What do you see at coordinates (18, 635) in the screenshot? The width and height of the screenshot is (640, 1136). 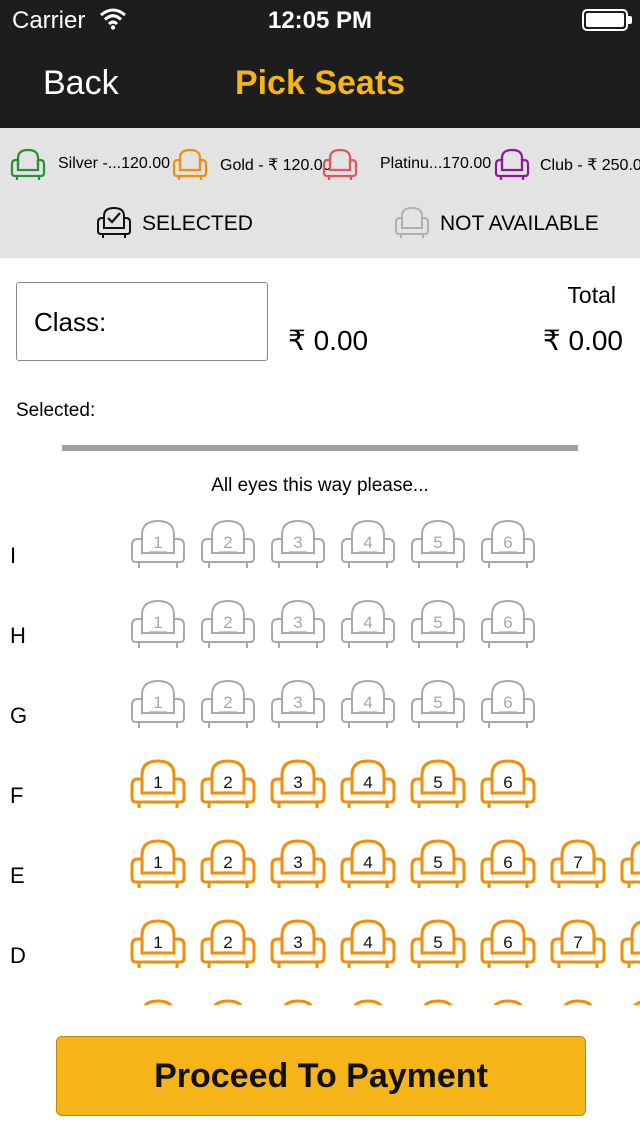 I see `row-label: H` at bounding box center [18, 635].